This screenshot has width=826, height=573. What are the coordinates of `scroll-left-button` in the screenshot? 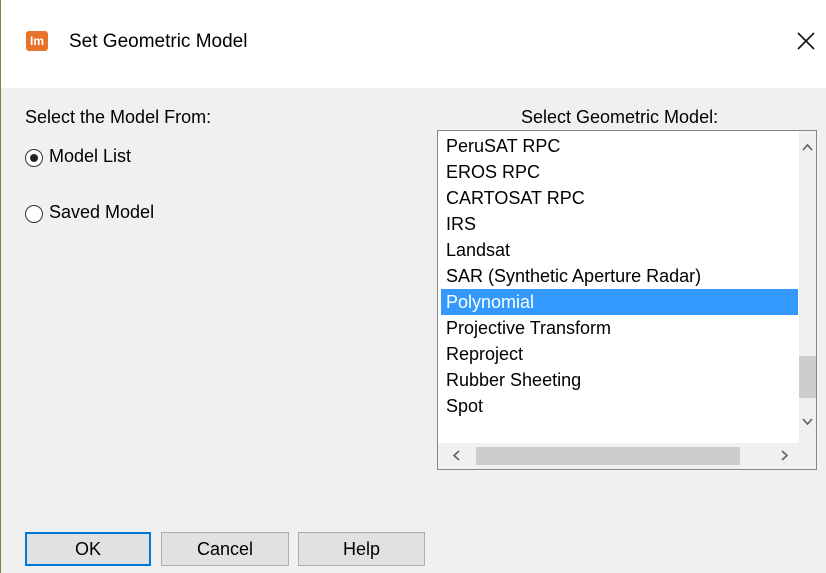 It's located at (456, 455).